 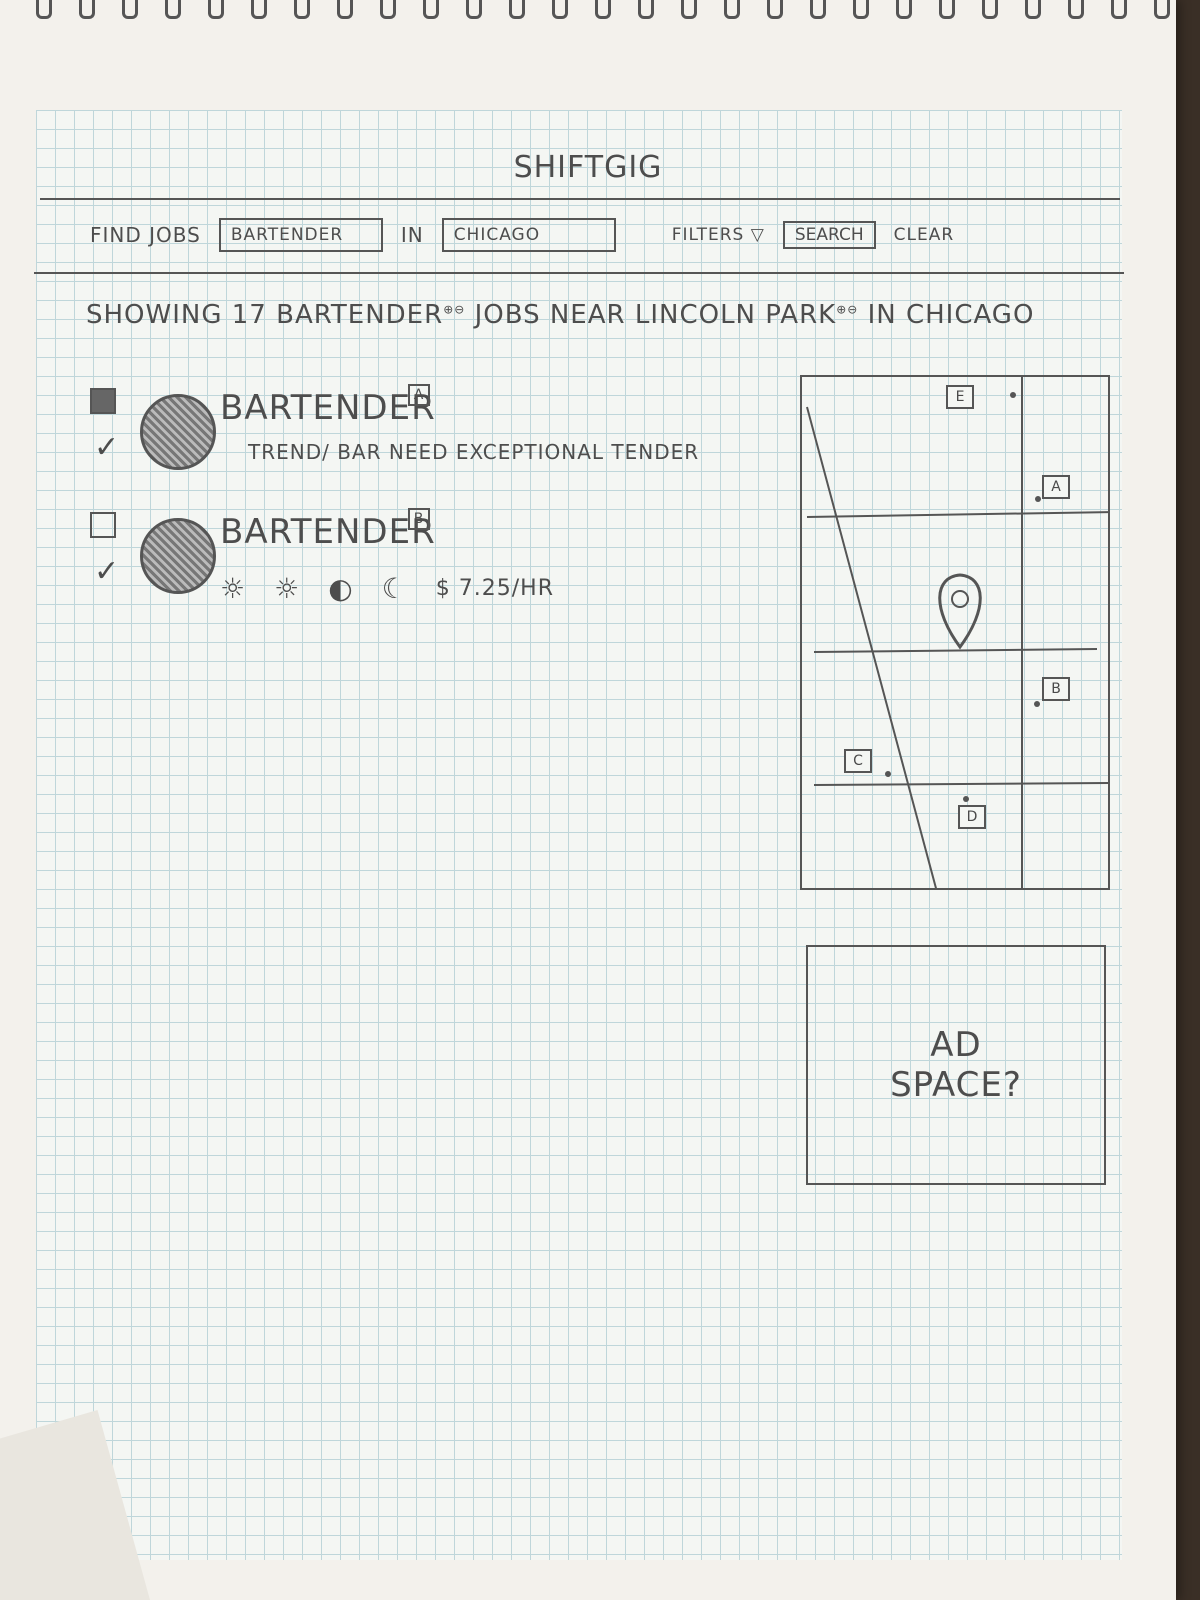 I want to click on header-bottom-rule, so click(x=579, y=273).